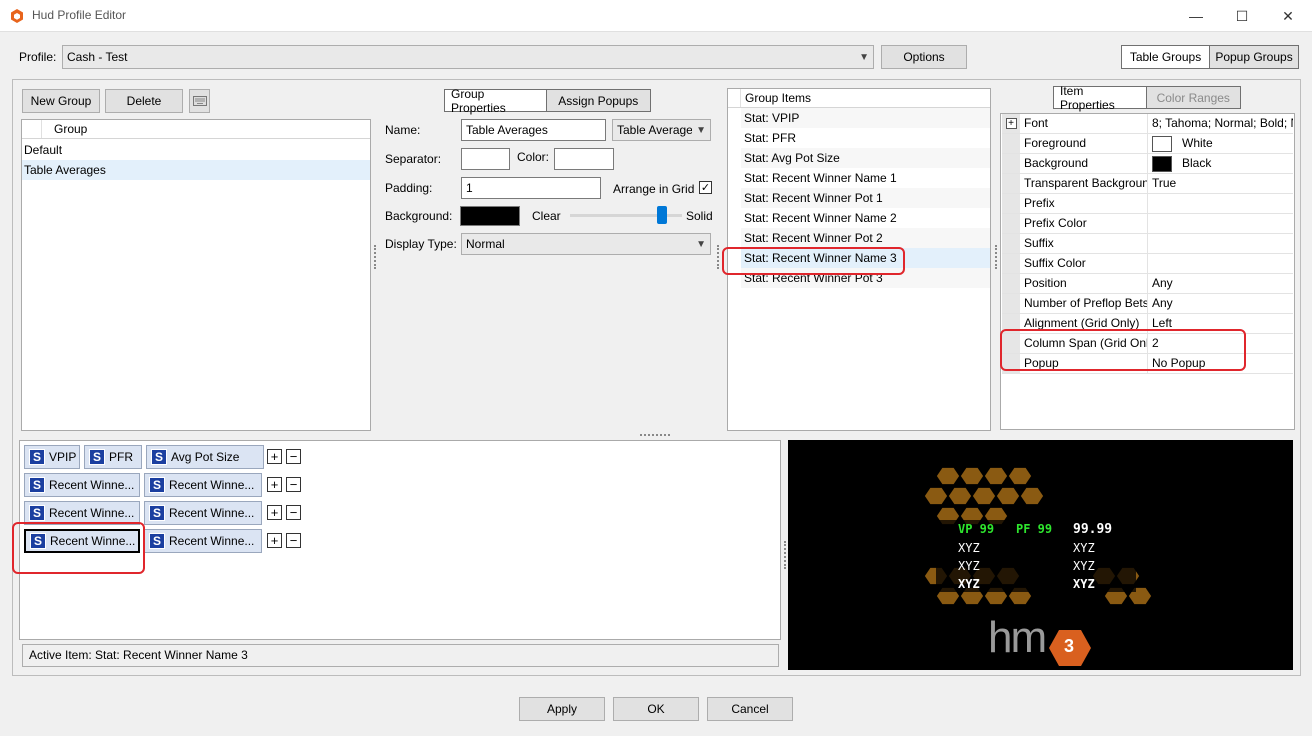  I want to click on profile-select: Cash - Test ▼, so click(468, 57).